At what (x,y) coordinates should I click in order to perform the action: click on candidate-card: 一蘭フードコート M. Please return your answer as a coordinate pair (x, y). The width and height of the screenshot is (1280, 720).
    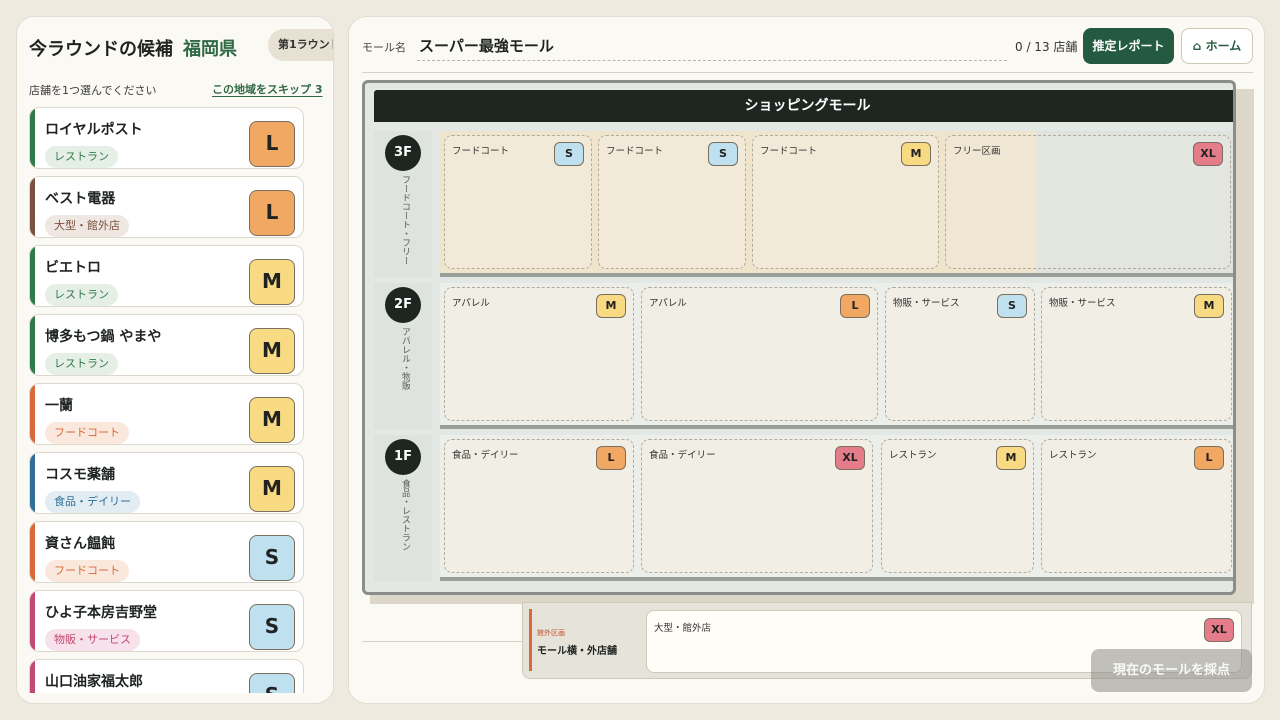
    Looking at the image, I should click on (166, 414).